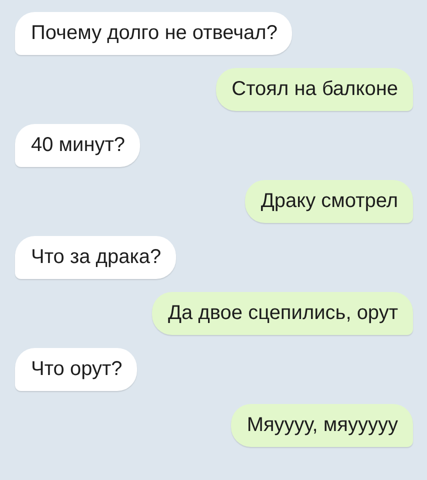  What do you see at coordinates (314, 89) in the screenshot?
I see `outgoing-message: Стоял на балконе` at bounding box center [314, 89].